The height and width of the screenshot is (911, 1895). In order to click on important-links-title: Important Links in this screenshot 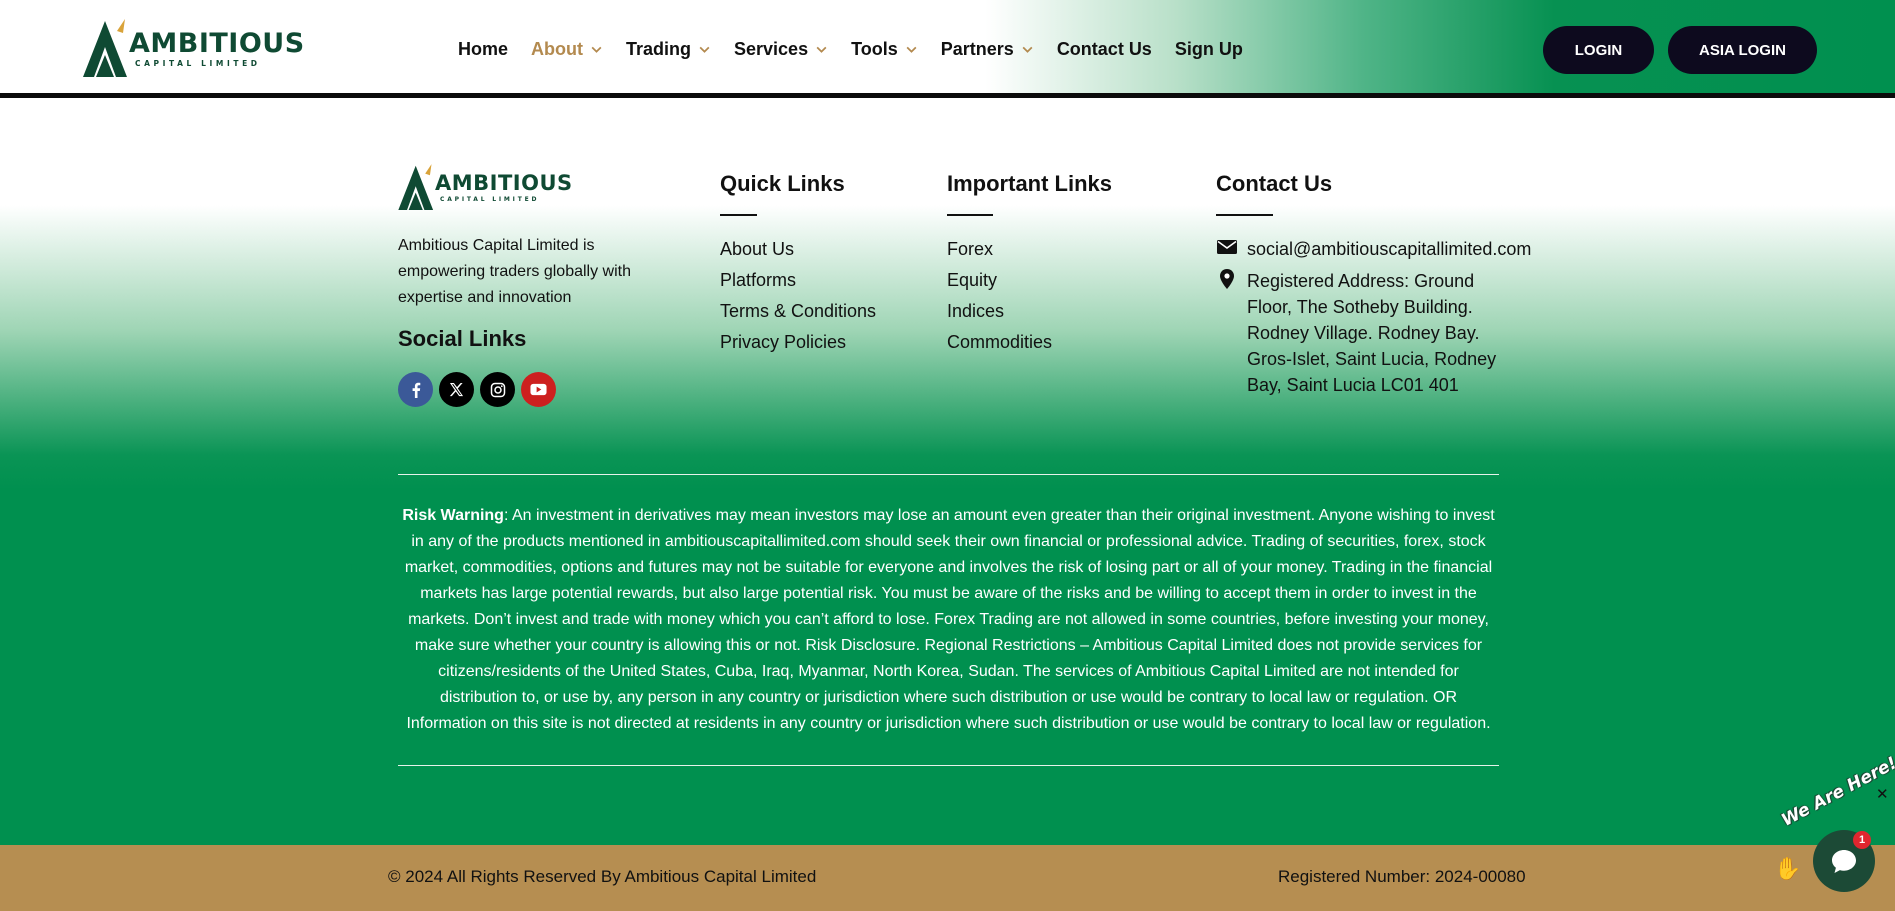, I will do `click(1030, 183)`.